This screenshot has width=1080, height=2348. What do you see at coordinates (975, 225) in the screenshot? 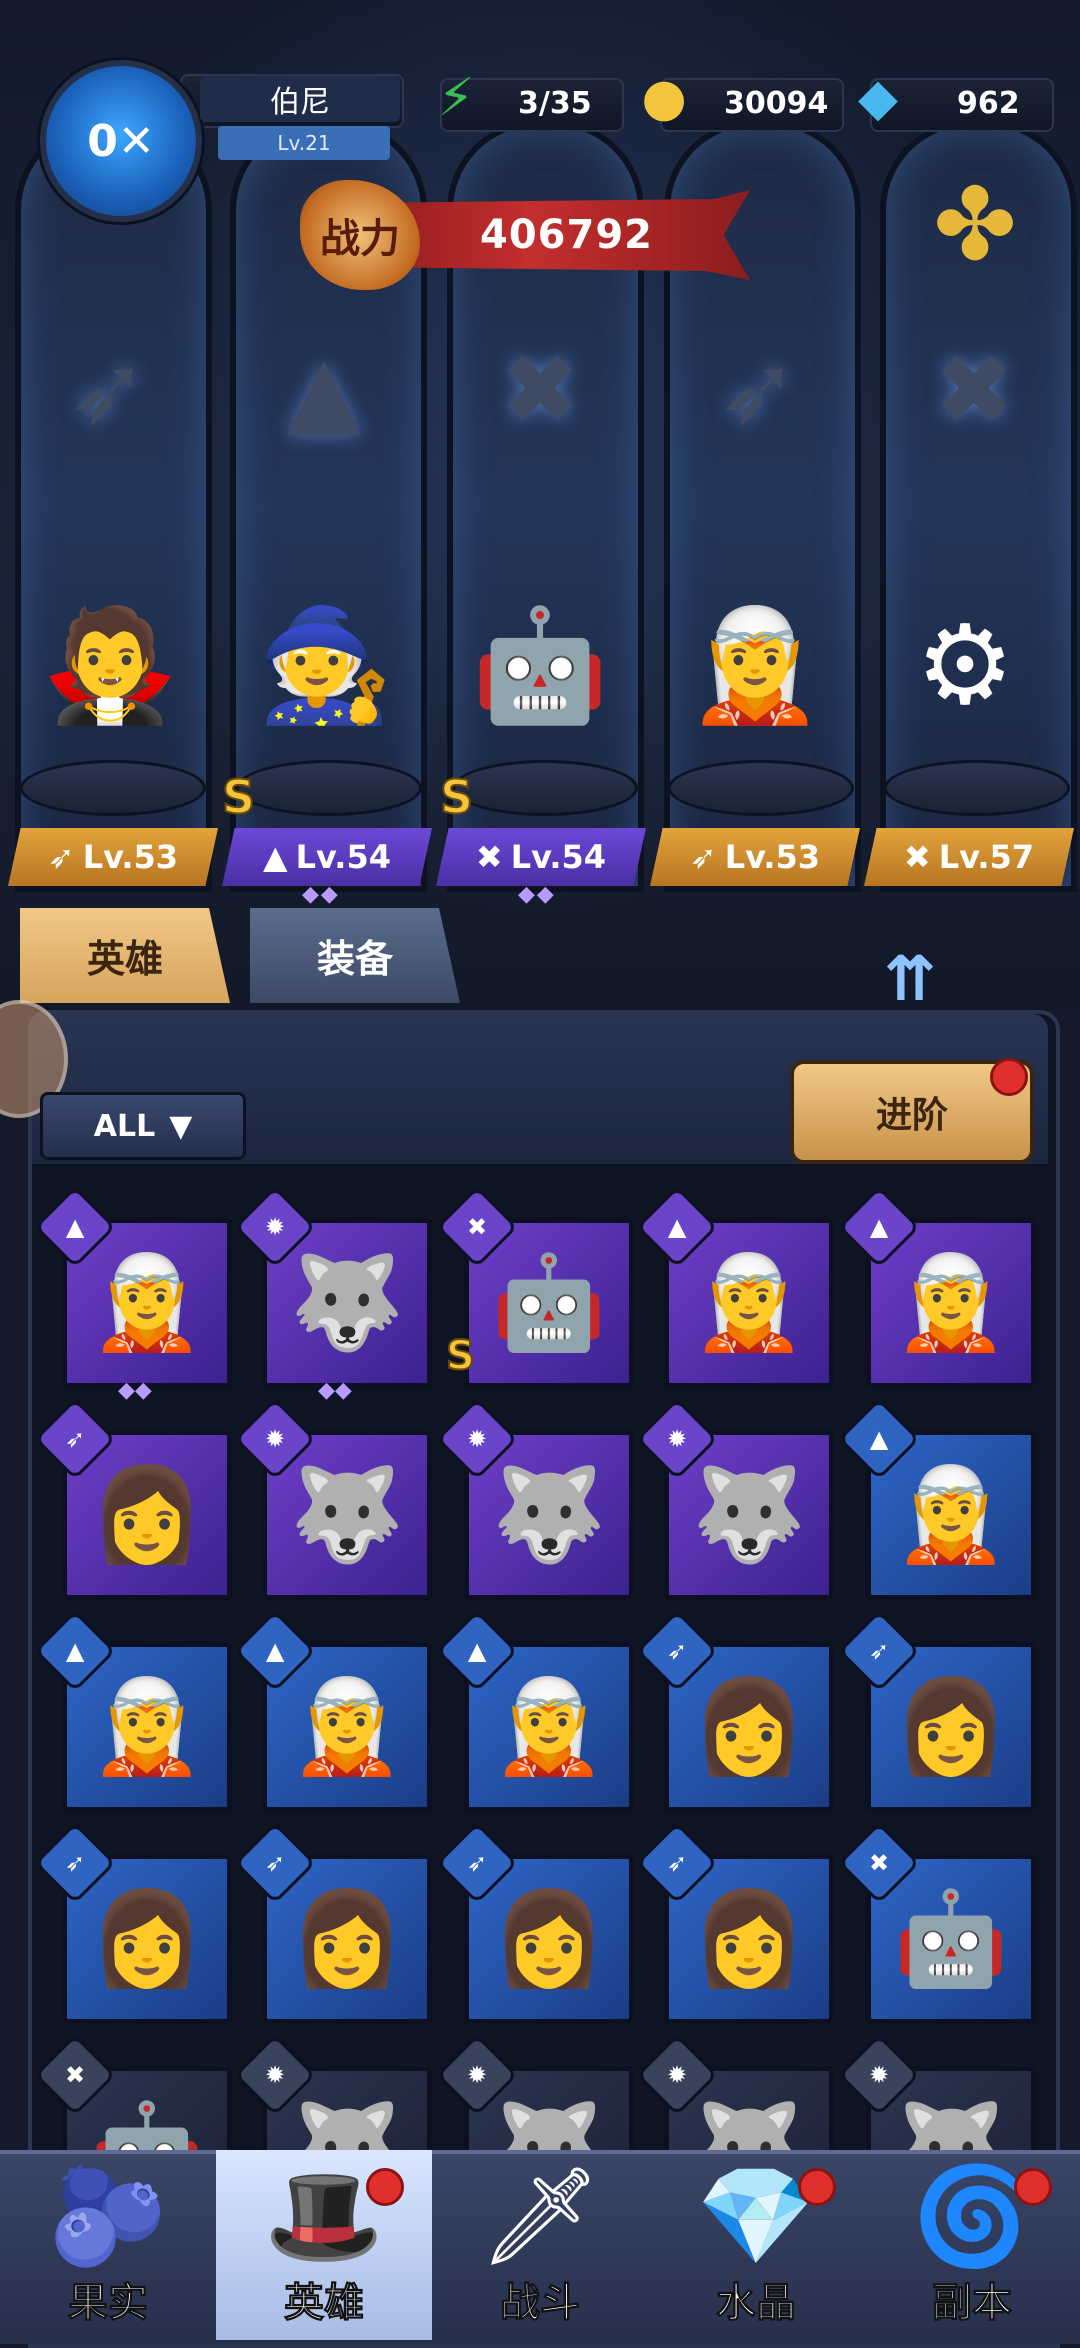
I see `settings-flower-icon: ✤` at bounding box center [975, 225].